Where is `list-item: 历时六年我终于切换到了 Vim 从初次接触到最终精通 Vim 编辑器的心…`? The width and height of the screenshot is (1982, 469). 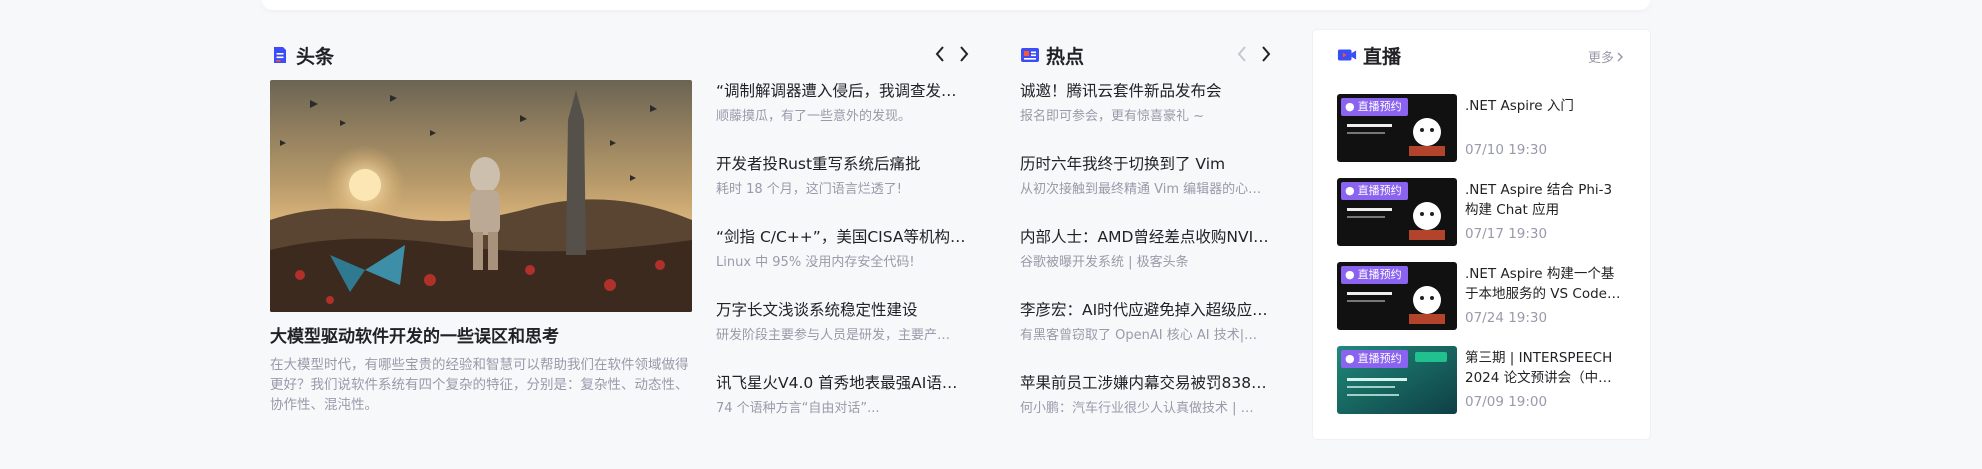 list-item: 历时六年我终于切换到了 Vim 从初次接触到最终精通 Vim 编辑器的心… is located at coordinates (1147, 189).